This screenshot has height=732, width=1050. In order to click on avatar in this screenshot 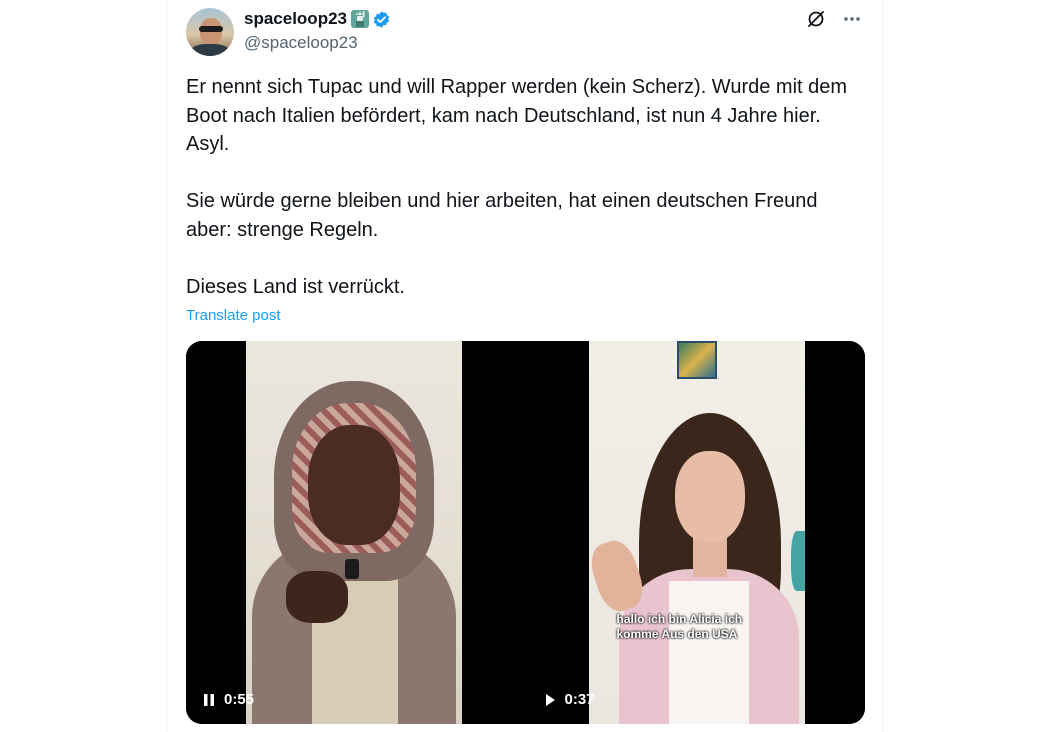, I will do `click(210, 32)`.